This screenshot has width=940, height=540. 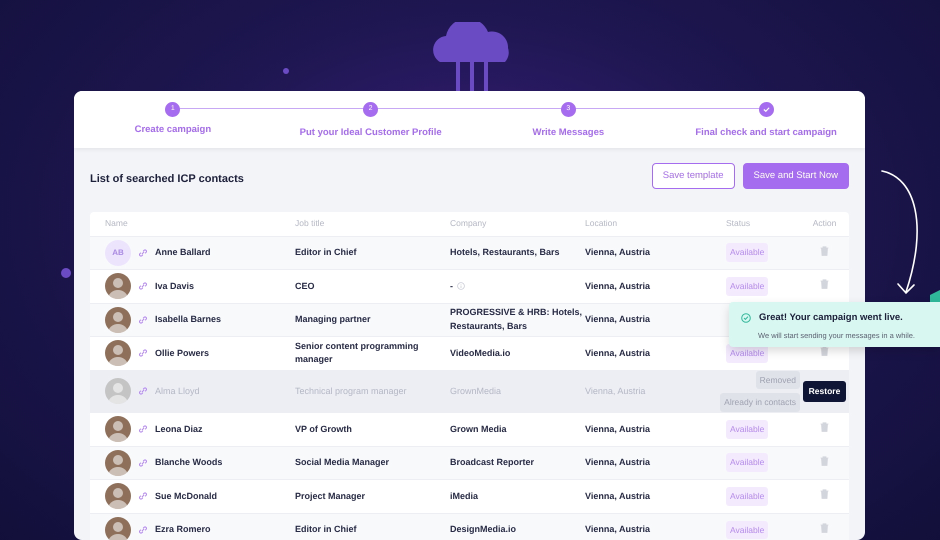 What do you see at coordinates (601, 223) in the screenshot?
I see `column-header: Location` at bounding box center [601, 223].